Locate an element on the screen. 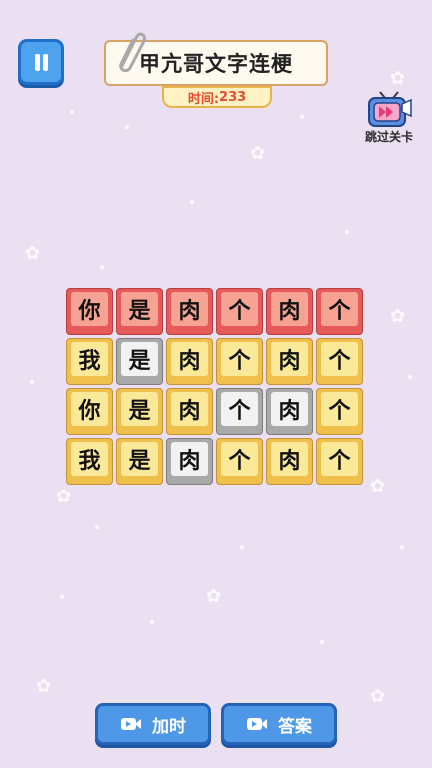  timer: 时间: 233 is located at coordinates (217, 97).